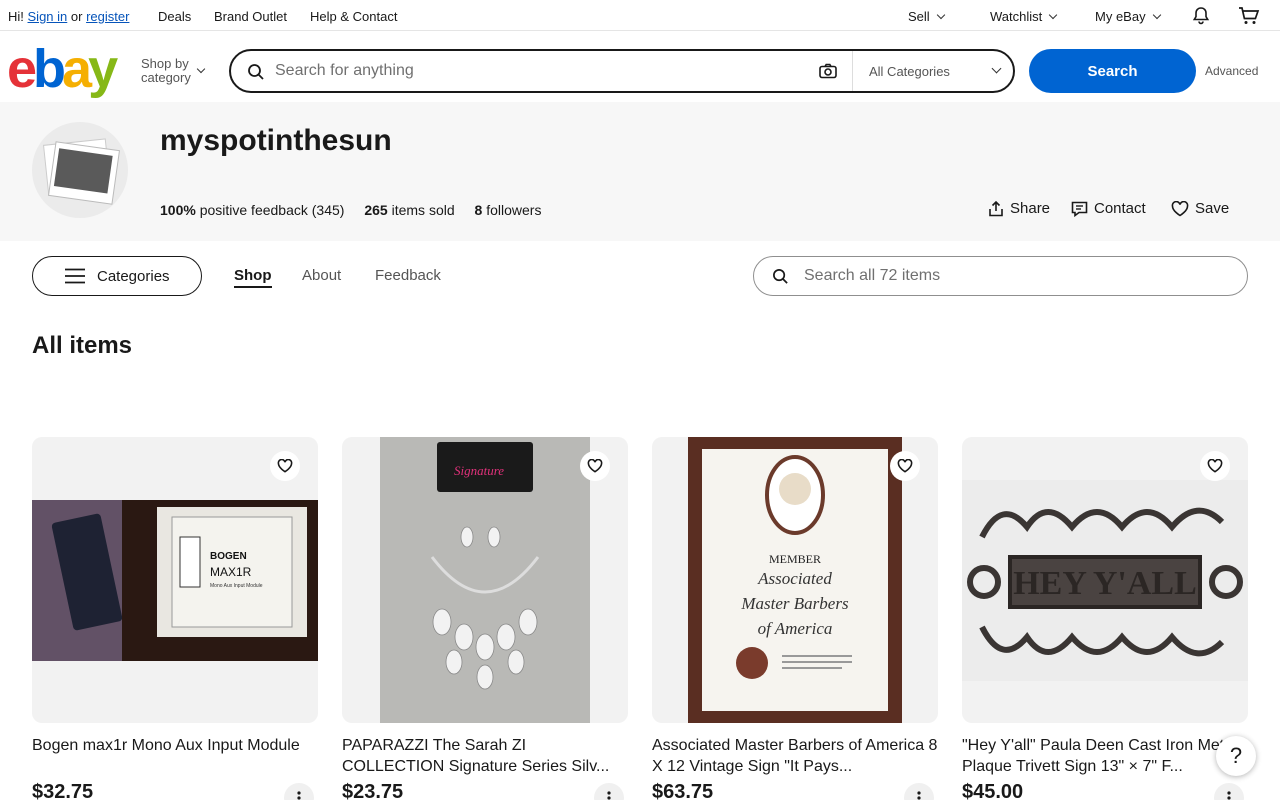  What do you see at coordinates (535, 71) in the screenshot?
I see `search-input` at bounding box center [535, 71].